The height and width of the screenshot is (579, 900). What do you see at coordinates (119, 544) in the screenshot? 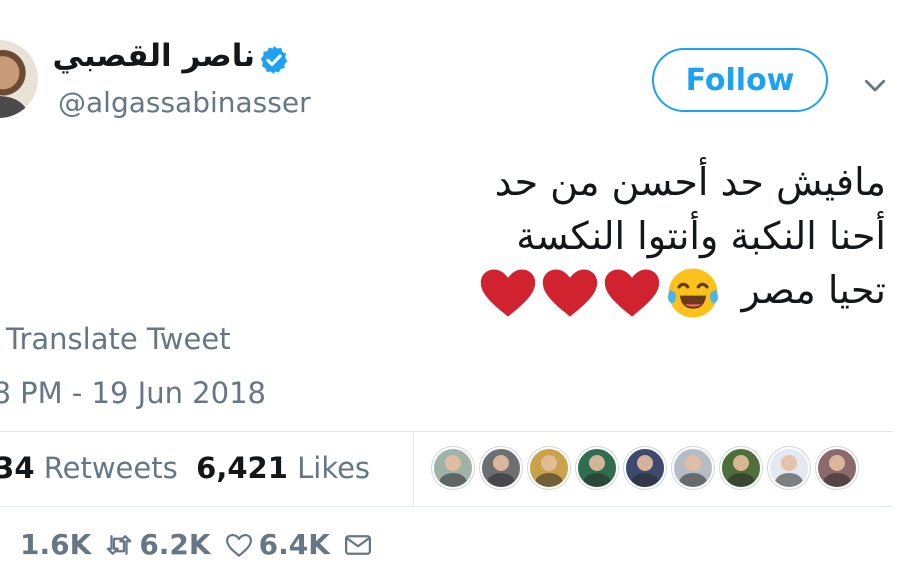
I see `retweet-icon` at bounding box center [119, 544].